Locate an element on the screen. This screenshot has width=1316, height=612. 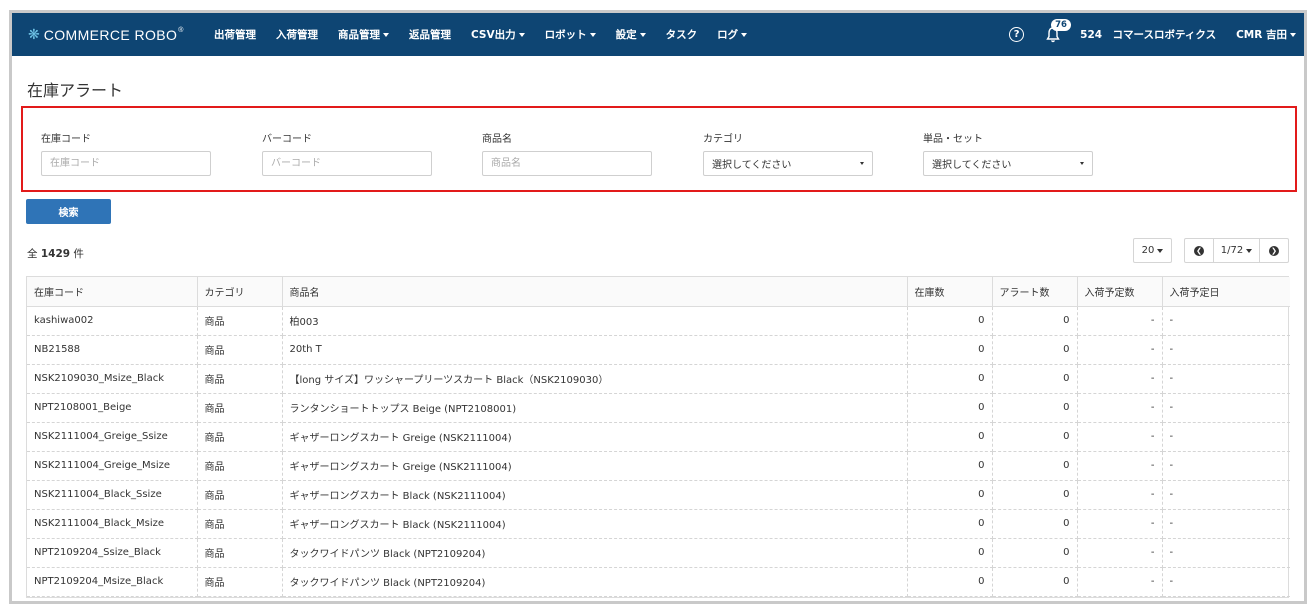
column-header-category: カテゴリ is located at coordinates (240, 292).